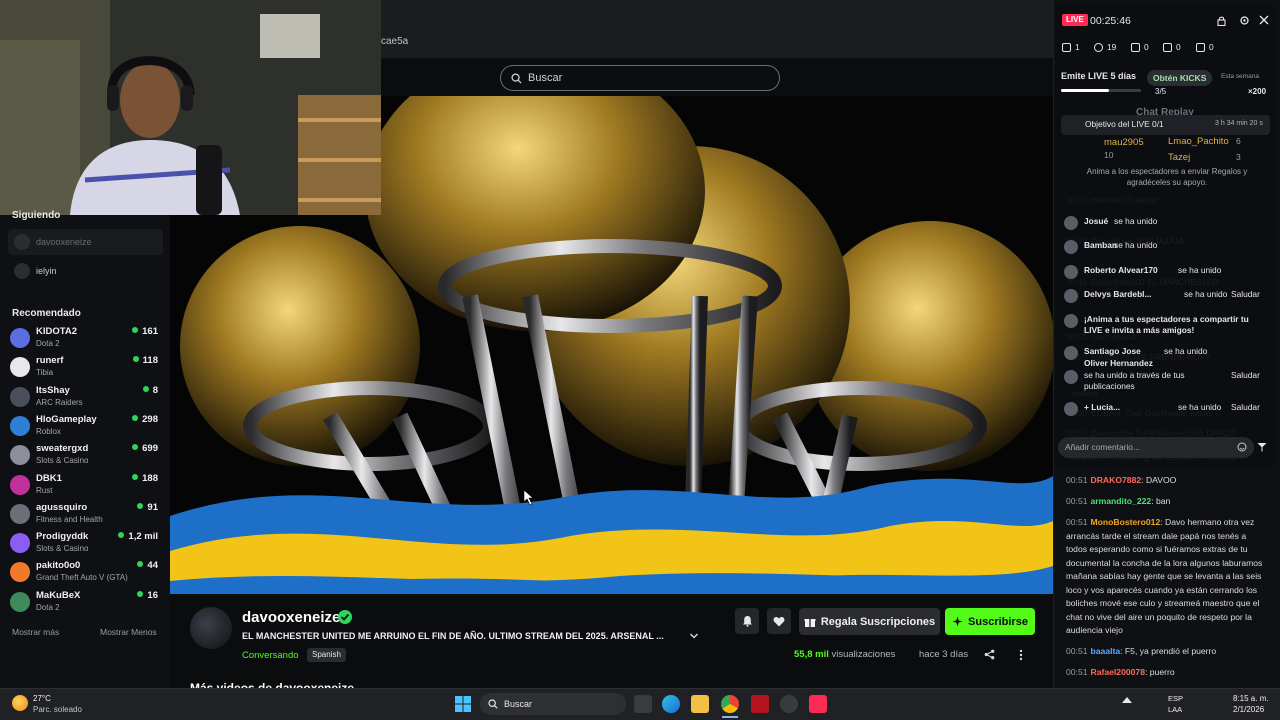 The width and height of the screenshot is (1280, 720). What do you see at coordinates (145, 331) in the screenshot?
I see `viewer-count: 161` at bounding box center [145, 331].